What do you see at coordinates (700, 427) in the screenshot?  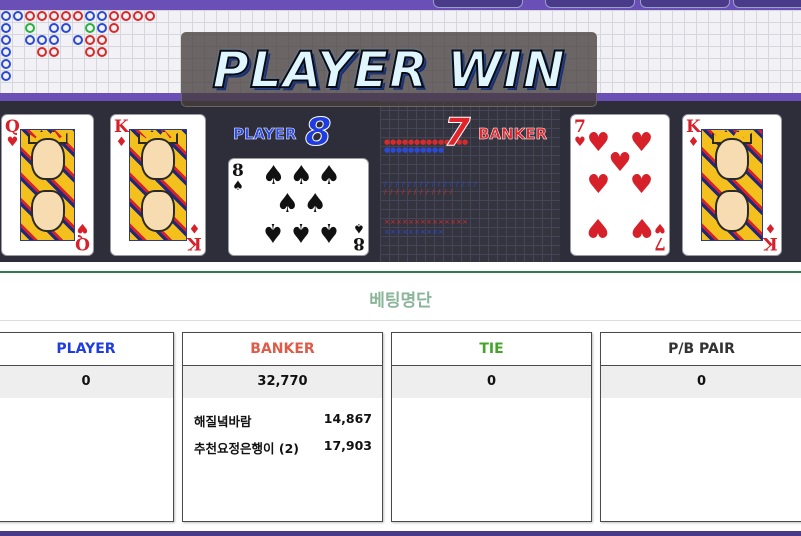 I see `bet-column-pair: P/B PAIR 0` at bounding box center [700, 427].